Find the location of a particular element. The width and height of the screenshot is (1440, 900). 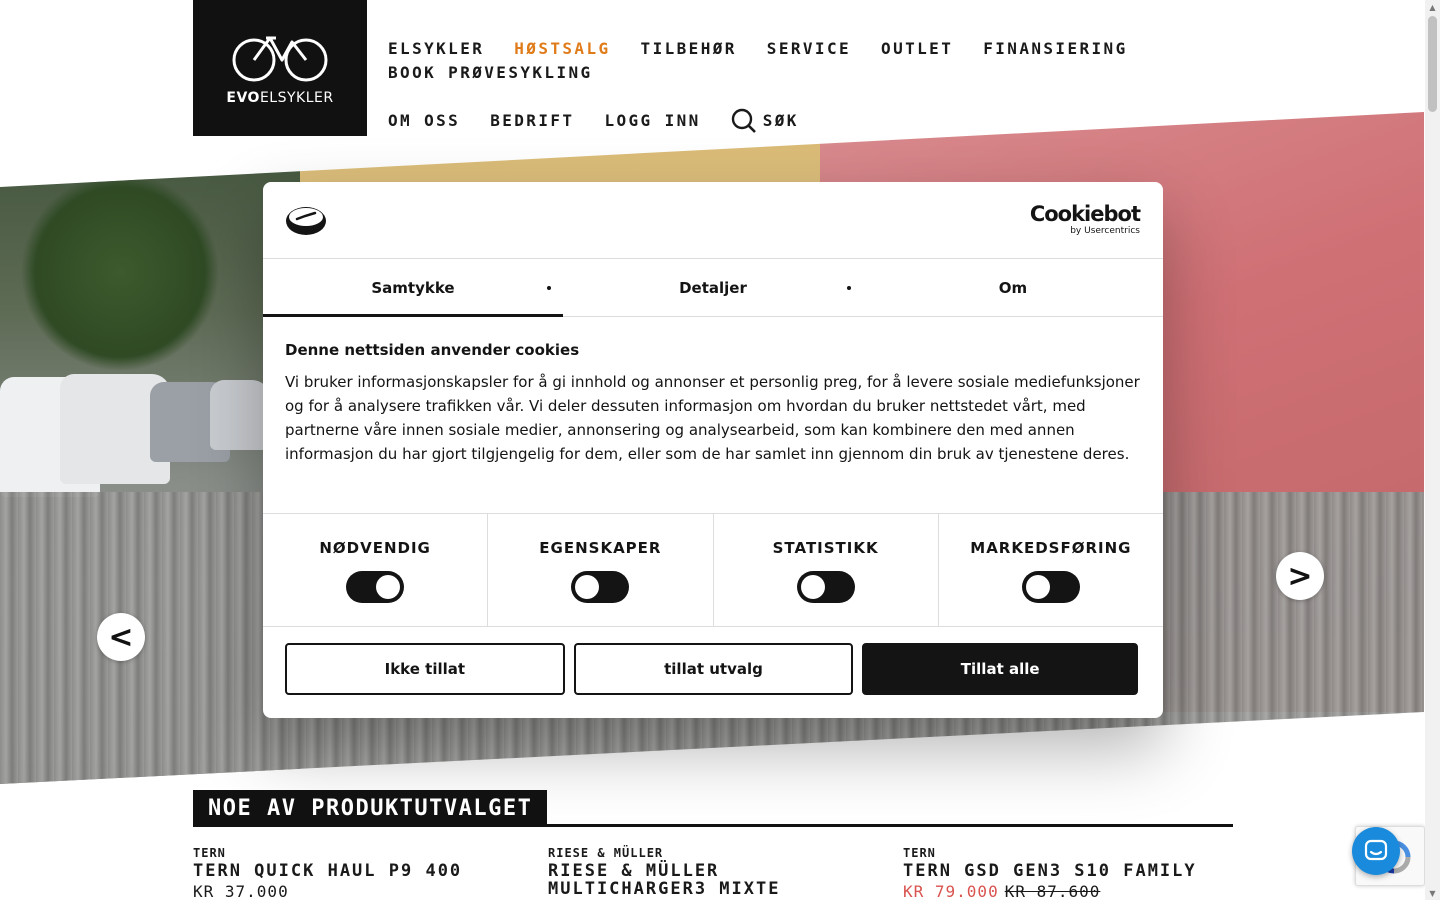

slider-next-button: > is located at coordinates (1300, 576).